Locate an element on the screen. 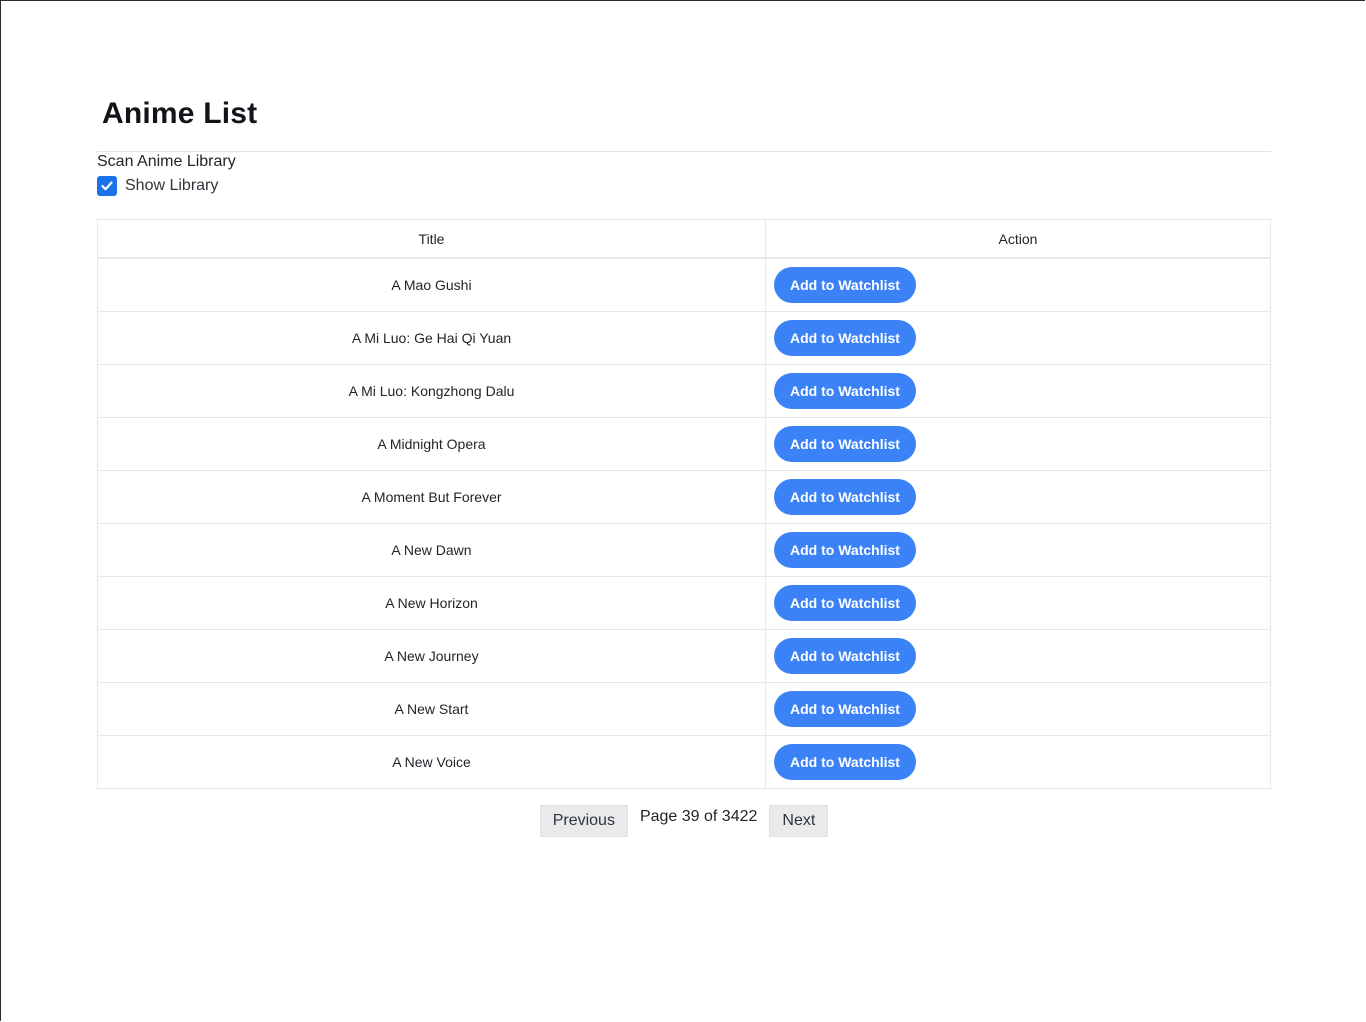  table-row: A Mao Gushi Add to Watchlist is located at coordinates (684, 284).